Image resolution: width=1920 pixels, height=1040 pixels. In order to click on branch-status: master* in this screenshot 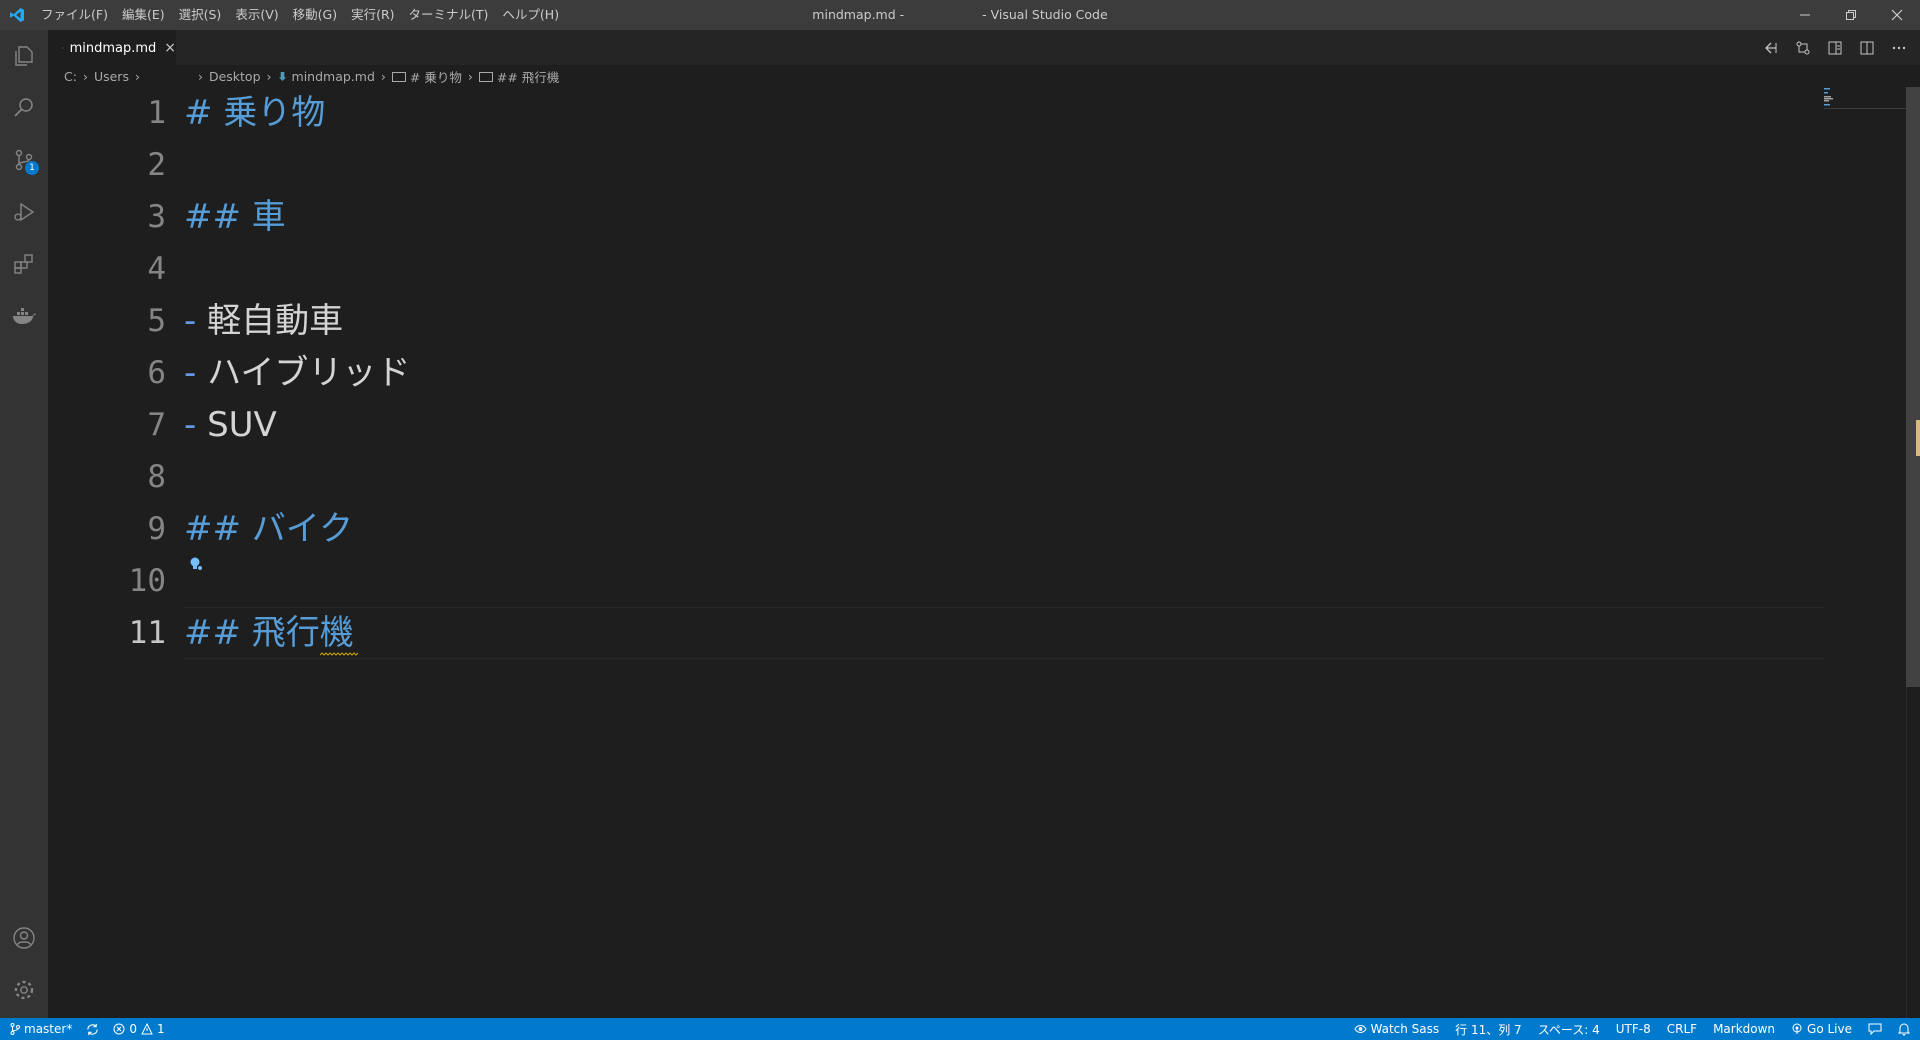, I will do `click(41, 1029)`.